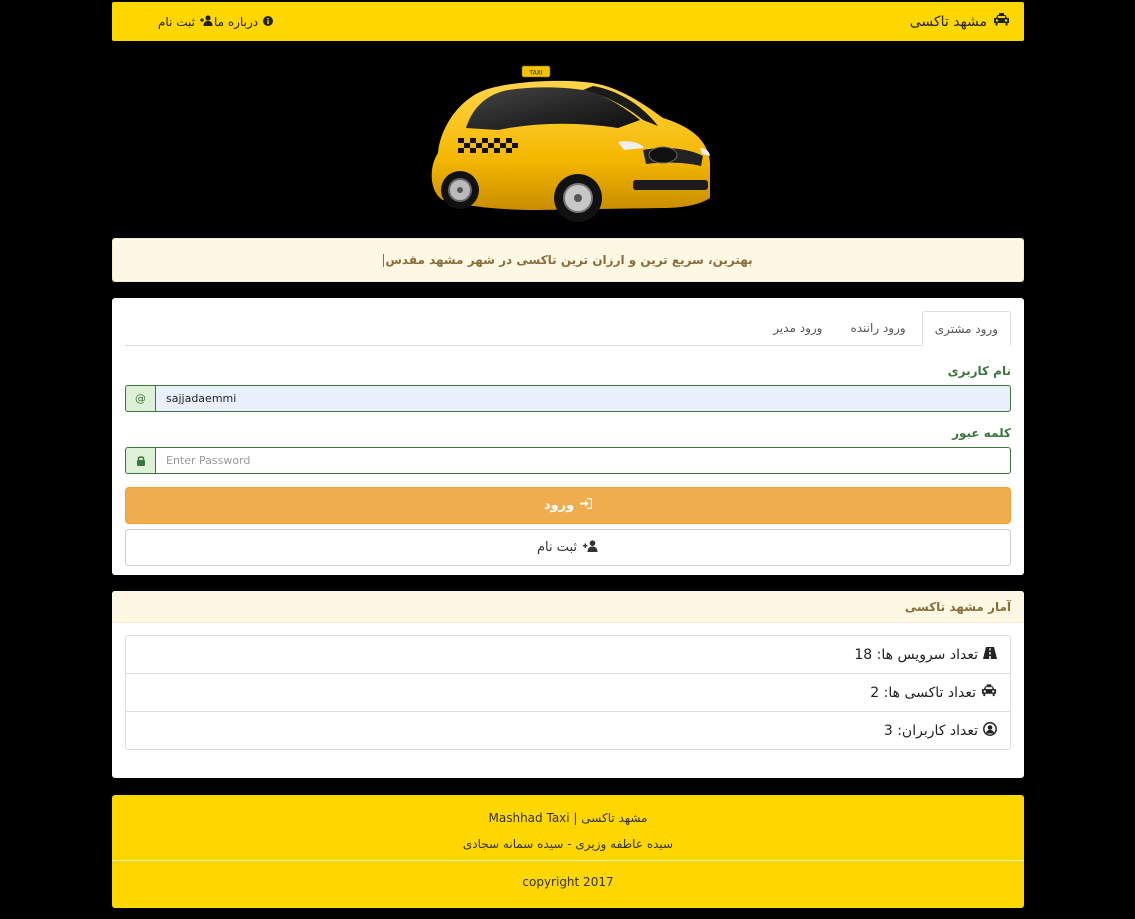 Image resolution: width=1135 pixels, height=919 pixels. I want to click on footer-divider, so click(568, 860).